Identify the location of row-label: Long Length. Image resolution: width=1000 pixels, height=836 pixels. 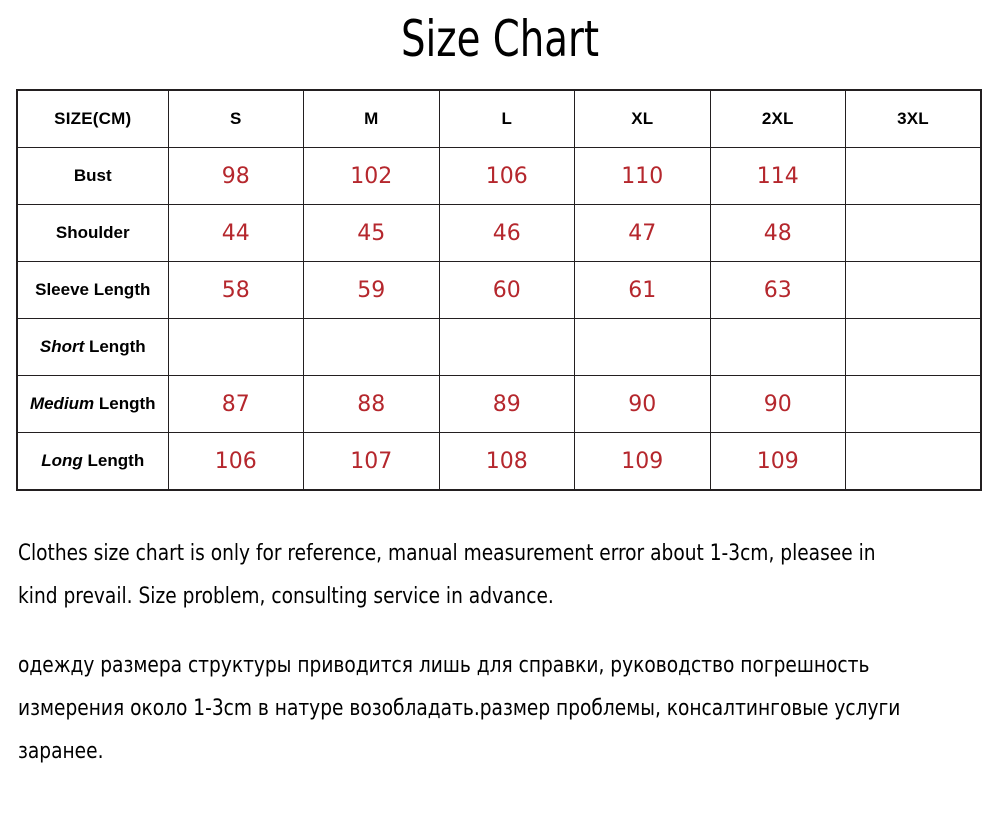
(92, 461).